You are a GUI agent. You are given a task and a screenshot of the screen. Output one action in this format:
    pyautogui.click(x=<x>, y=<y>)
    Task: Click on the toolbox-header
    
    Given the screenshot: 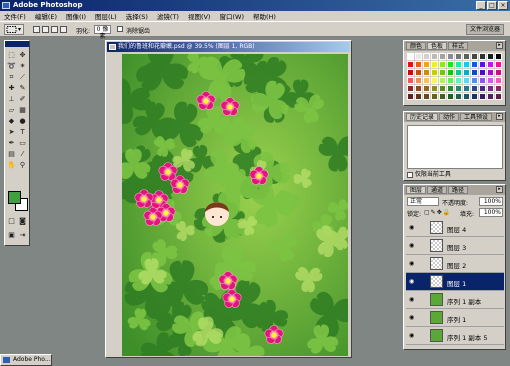 What is the action you would take?
    pyautogui.click(x=17, y=44)
    